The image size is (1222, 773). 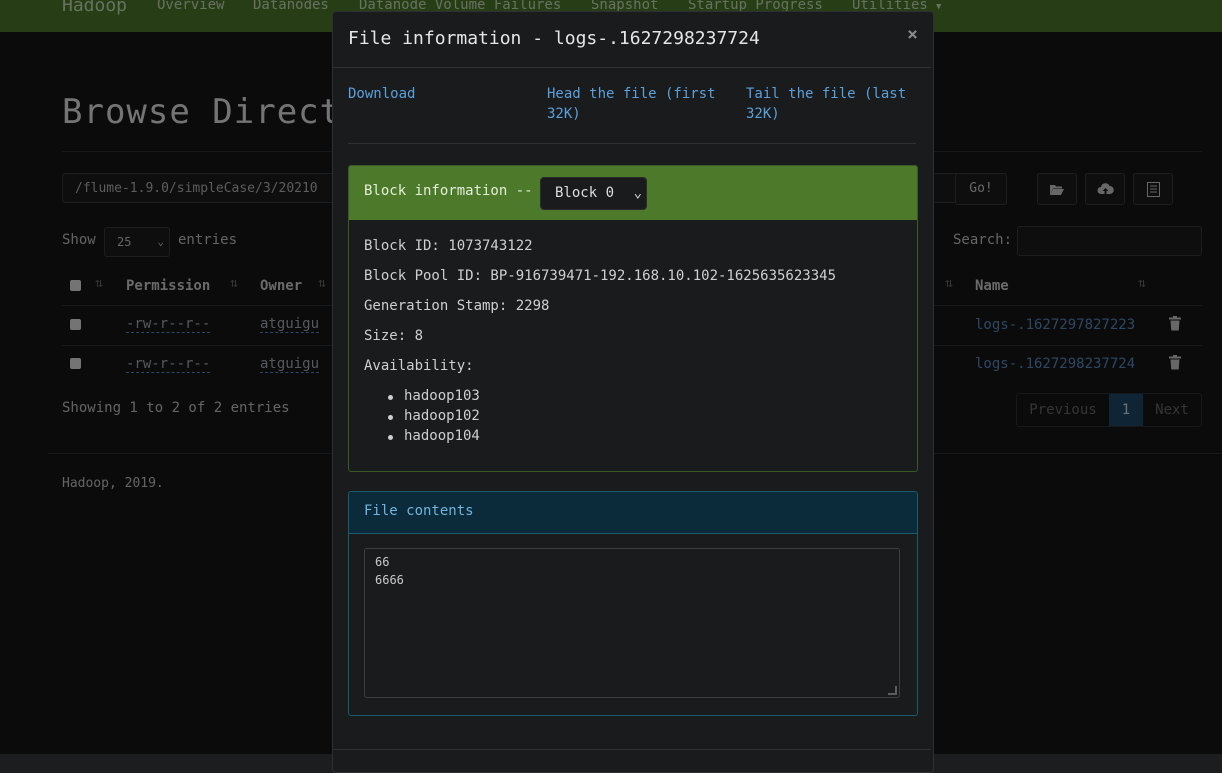 What do you see at coordinates (419, 366) in the screenshot?
I see `availability-label: Availability:` at bounding box center [419, 366].